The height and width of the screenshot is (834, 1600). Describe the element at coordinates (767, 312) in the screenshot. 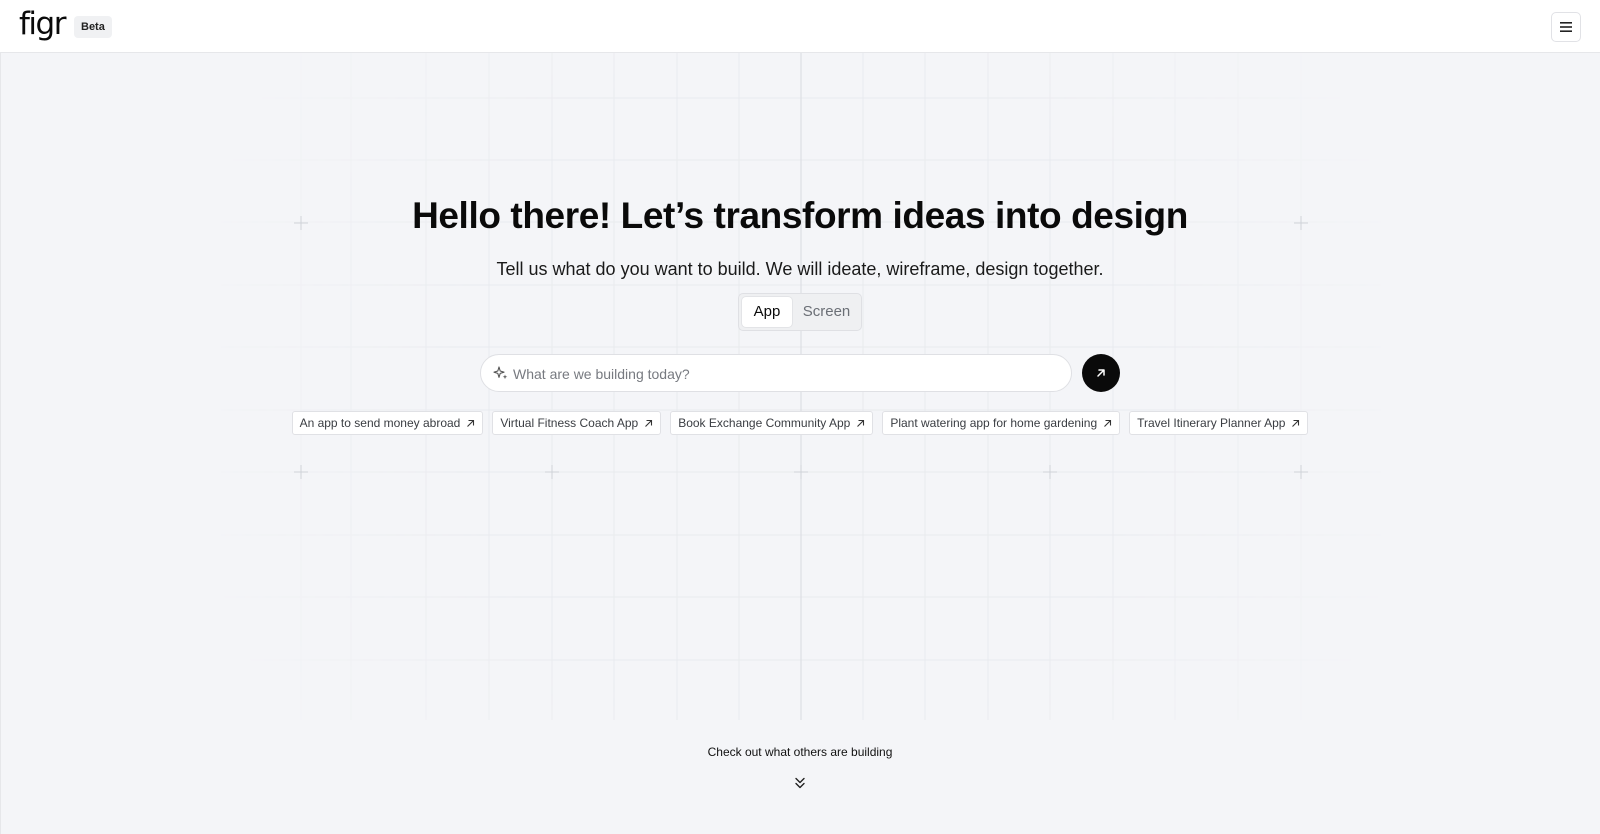

I see `toggle-app: App` at that location.